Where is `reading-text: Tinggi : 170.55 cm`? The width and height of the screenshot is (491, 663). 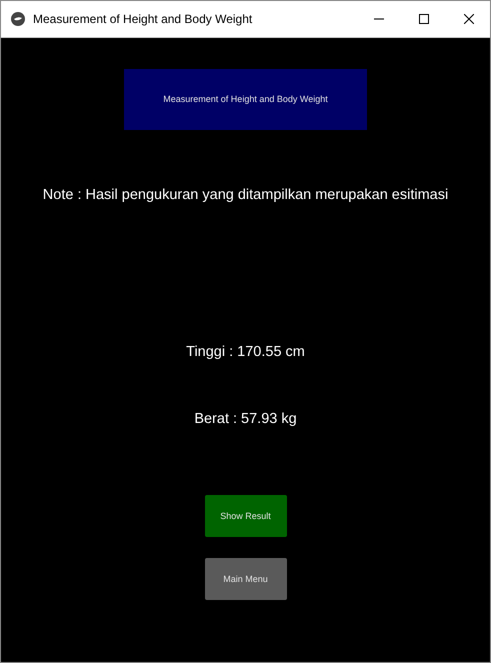
reading-text: Tinggi : 170.55 cm is located at coordinates (245, 352).